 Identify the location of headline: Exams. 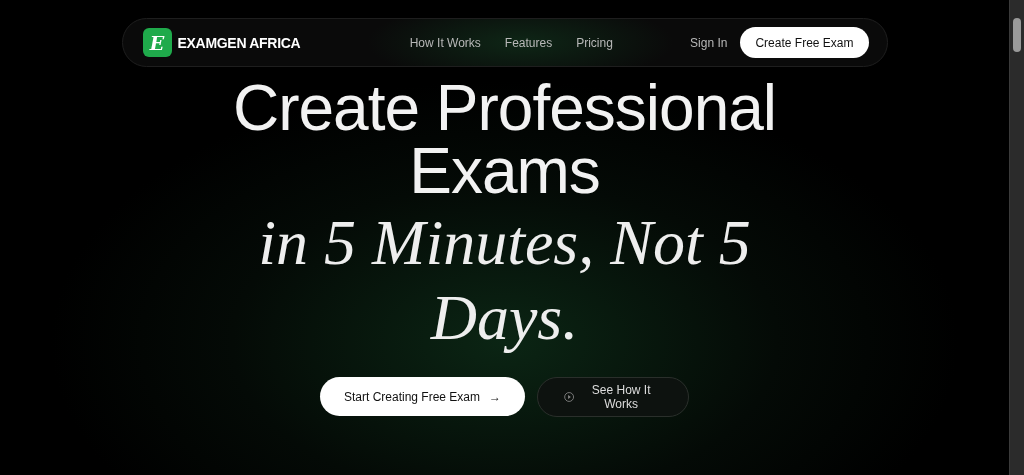
(504, 171).